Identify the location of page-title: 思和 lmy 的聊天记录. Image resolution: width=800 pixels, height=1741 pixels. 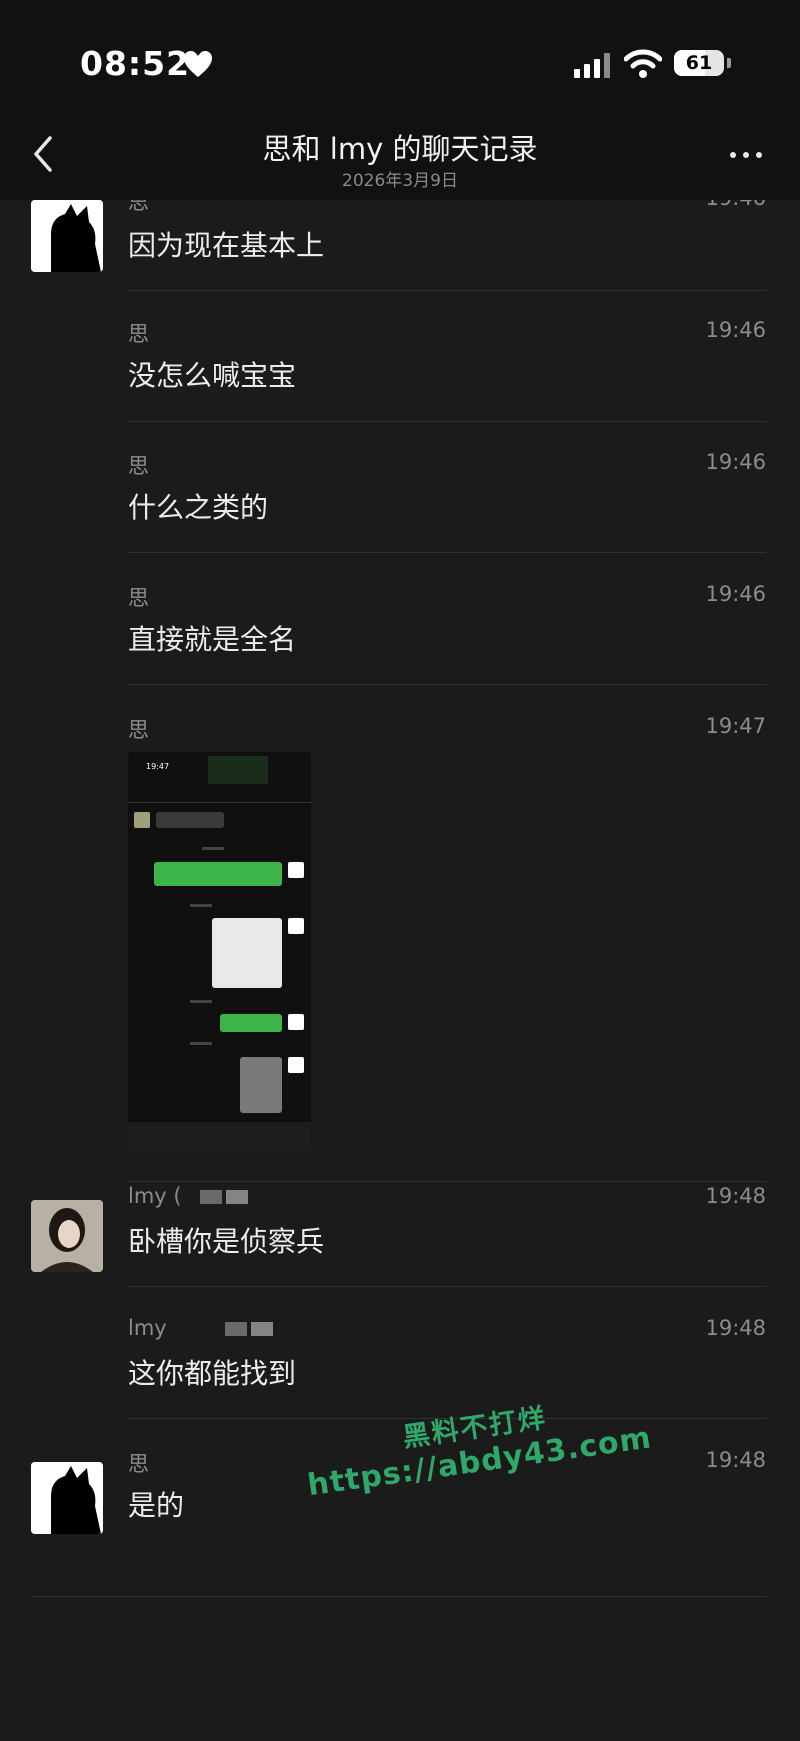
(400, 149).